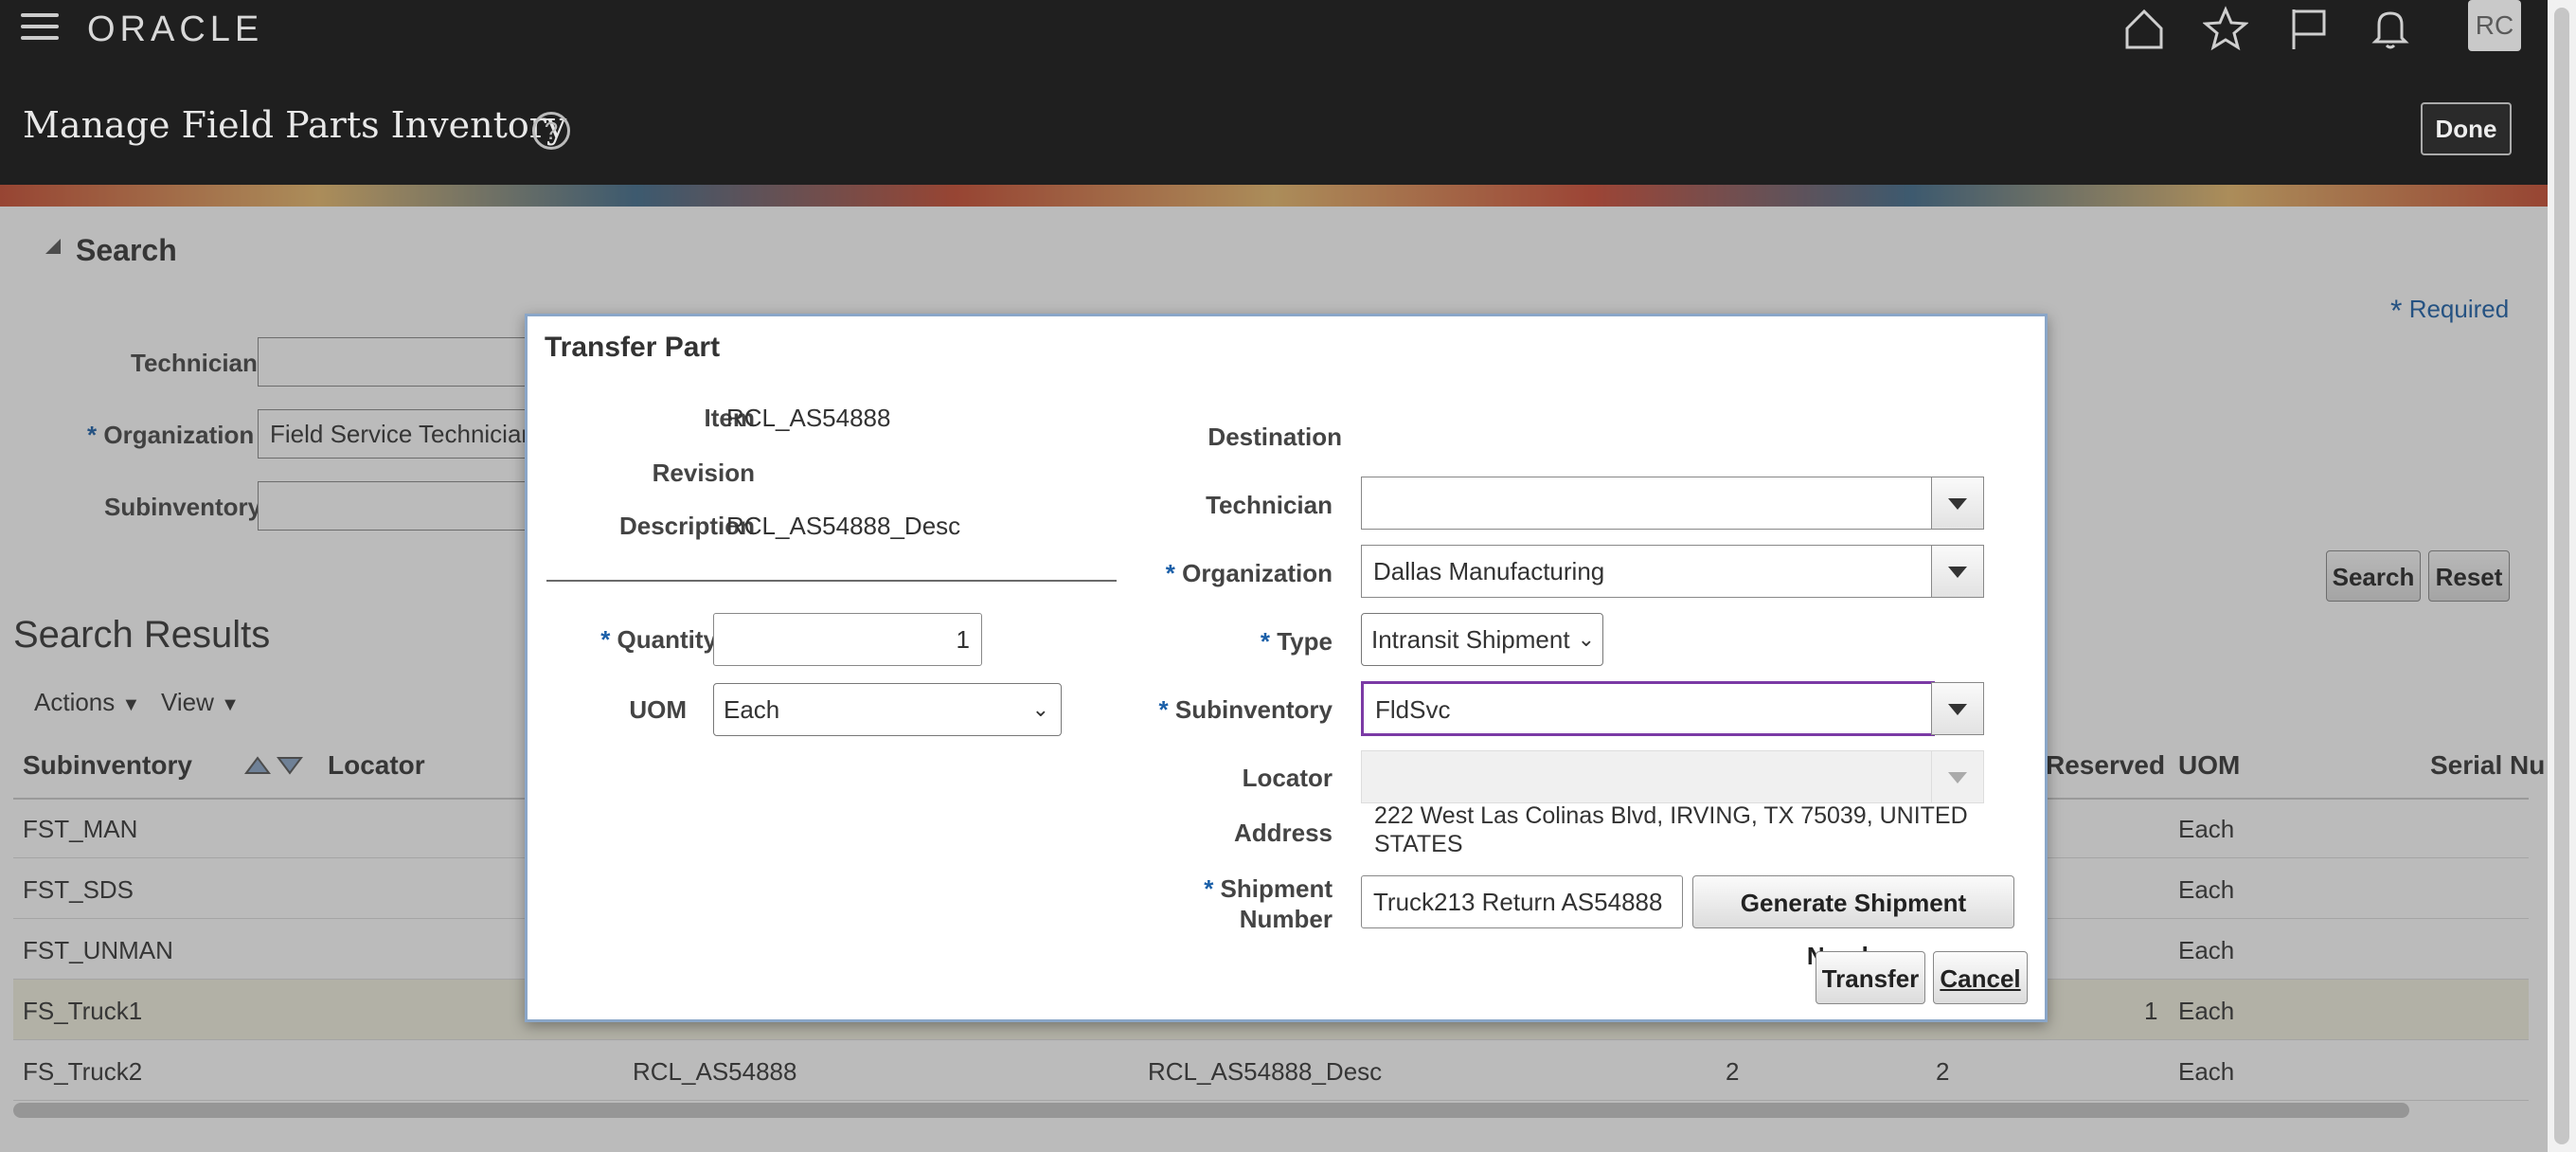 The image size is (2576, 1152). Describe the element at coordinates (1286, 919) in the screenshot. I see `shipment-label-line-2: Number` at that location.